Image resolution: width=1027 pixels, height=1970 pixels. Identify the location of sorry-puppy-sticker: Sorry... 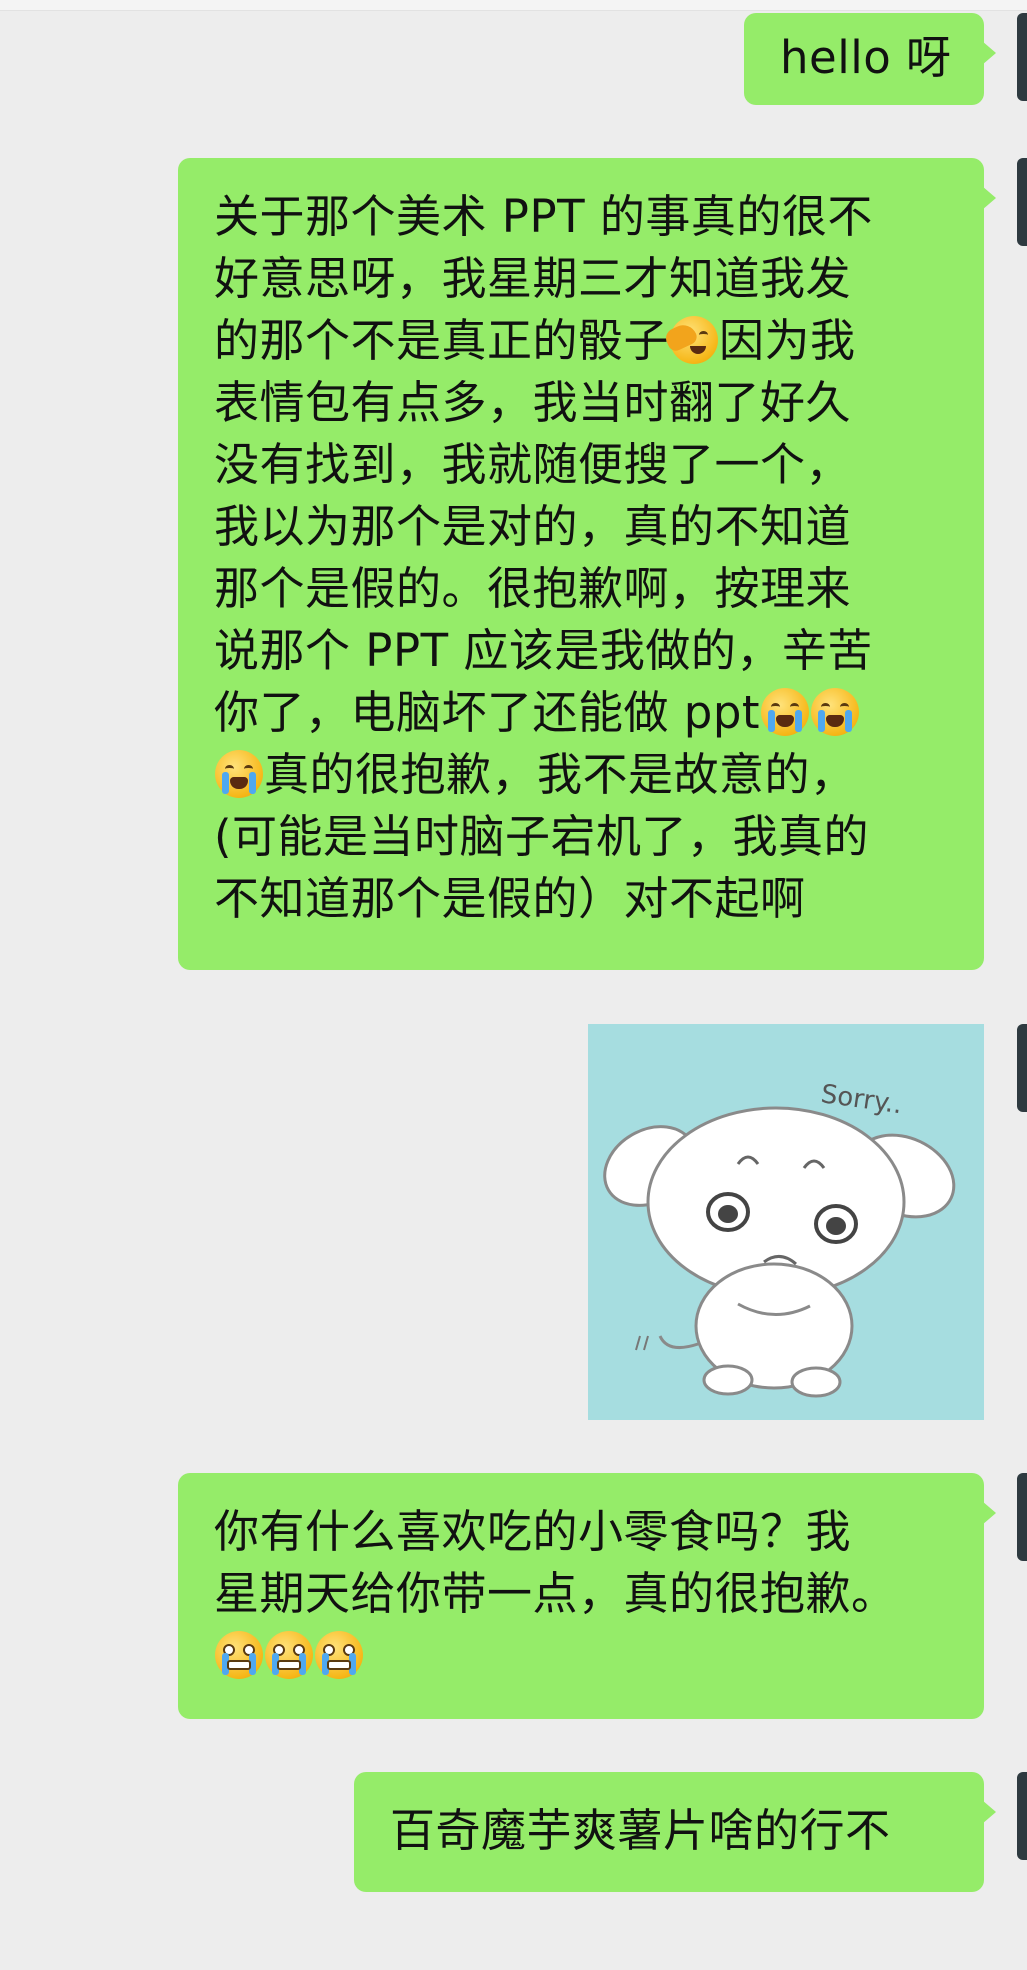
(786, 1222).